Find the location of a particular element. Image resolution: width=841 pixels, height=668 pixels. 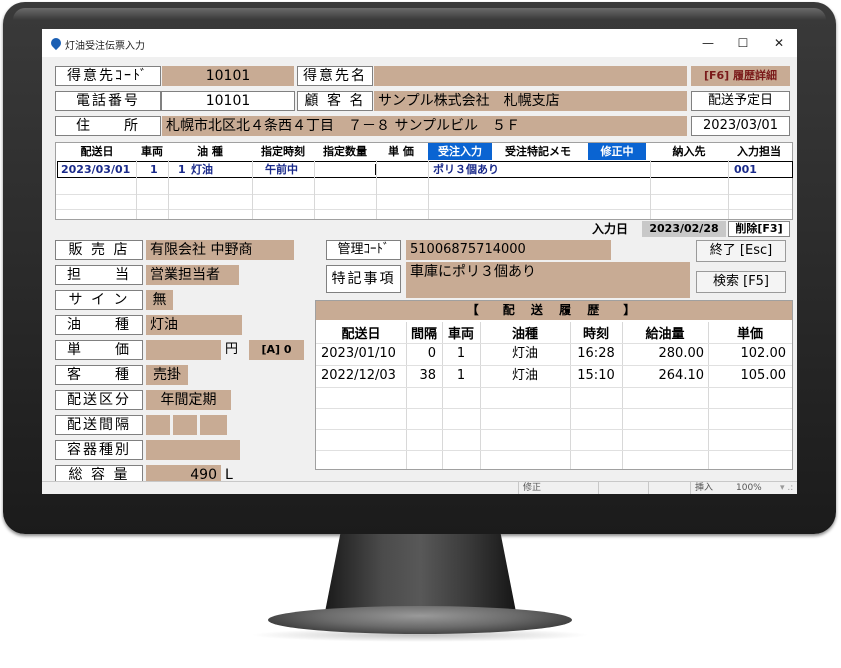

status-zoom: 100% is located at coordinates (749, 488).